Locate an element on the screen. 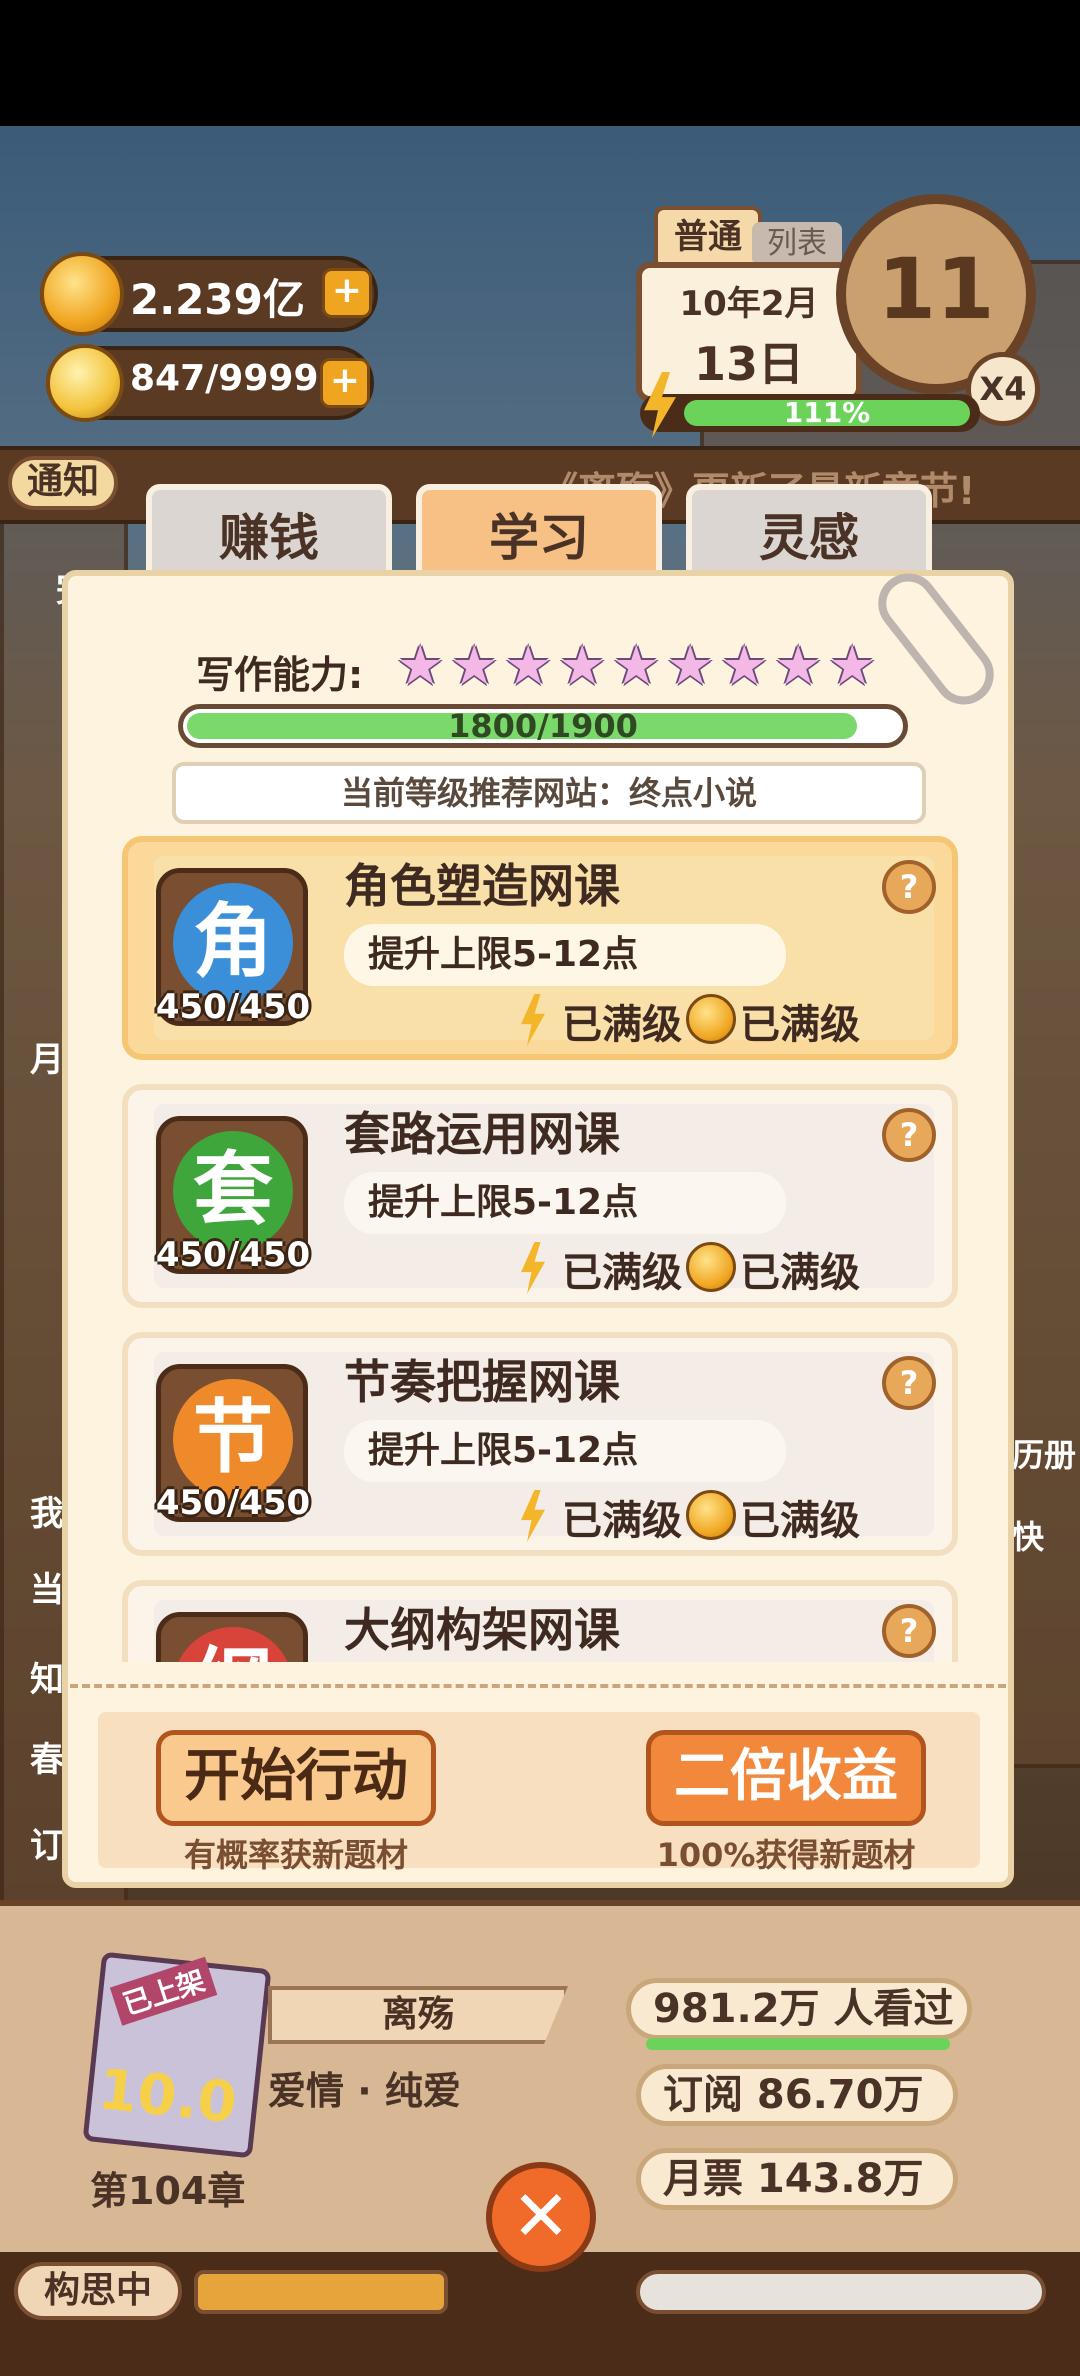 The width and height of the screenshot is (1080, 2376). gold-counter: 2.239亿 + is located at coordinates (209, 294).